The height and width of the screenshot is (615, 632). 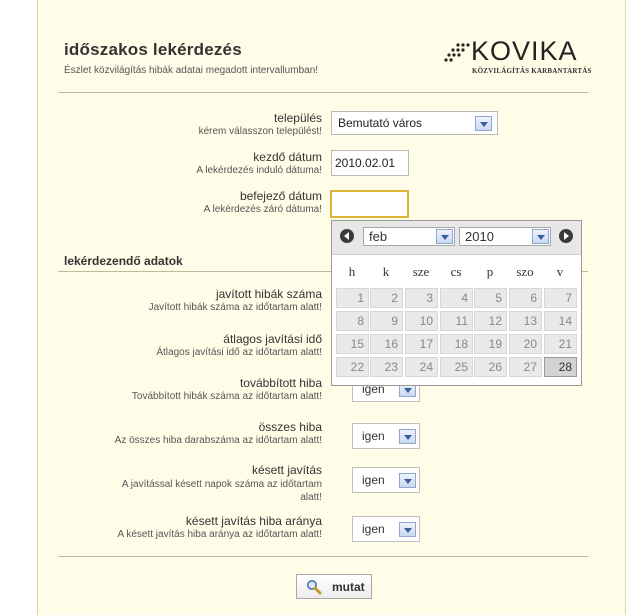 I want to click on telepules-value: Bemutató város, so click(x=380, y=123).